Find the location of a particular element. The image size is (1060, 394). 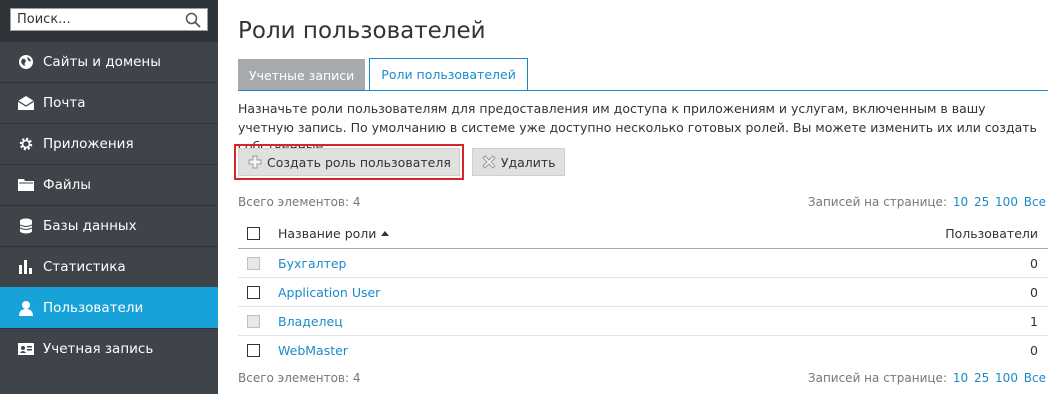

sidebar-item-label: Пользователи is located at coordinates (93, 308).